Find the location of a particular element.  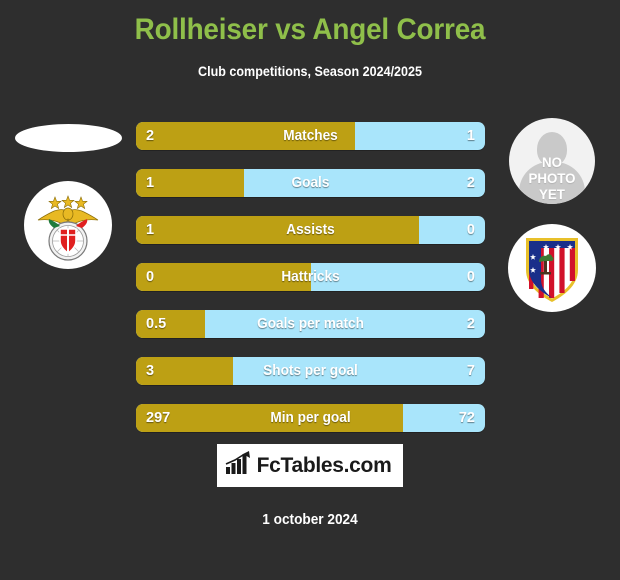

stat-label: Matches is located at coordinates (310, 136).